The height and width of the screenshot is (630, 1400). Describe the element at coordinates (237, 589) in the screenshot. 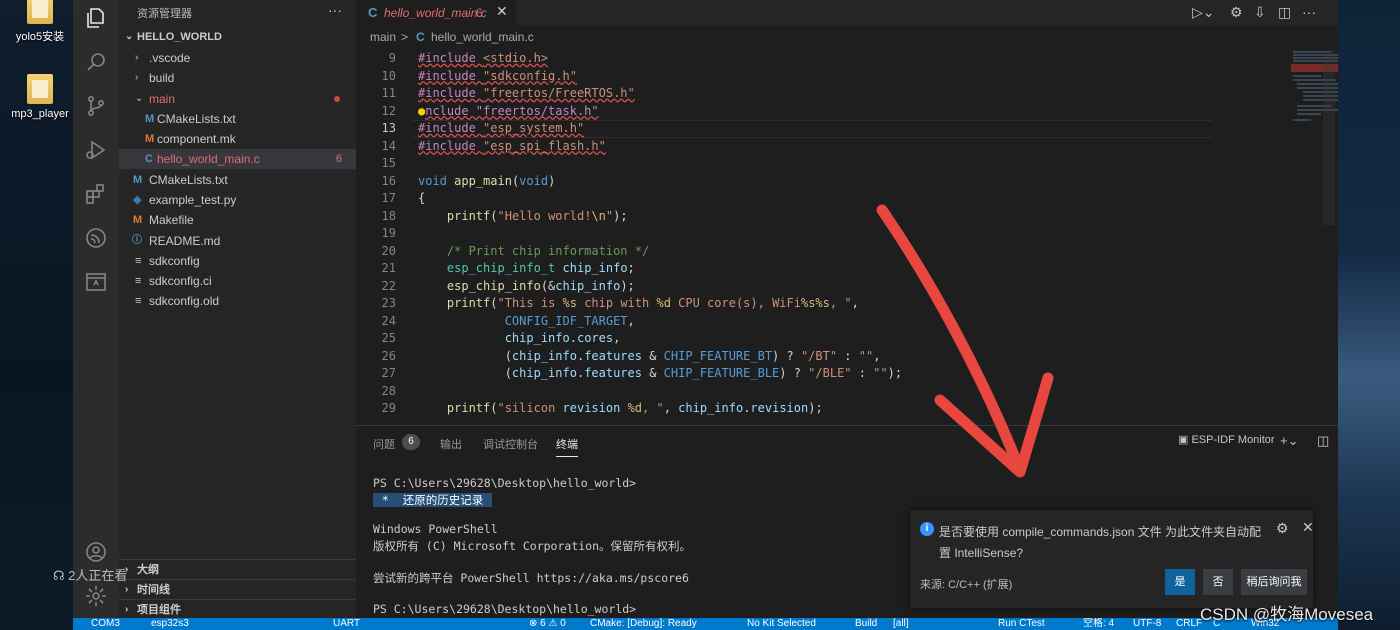

I see `timeline-section: › 时间线` at that location.